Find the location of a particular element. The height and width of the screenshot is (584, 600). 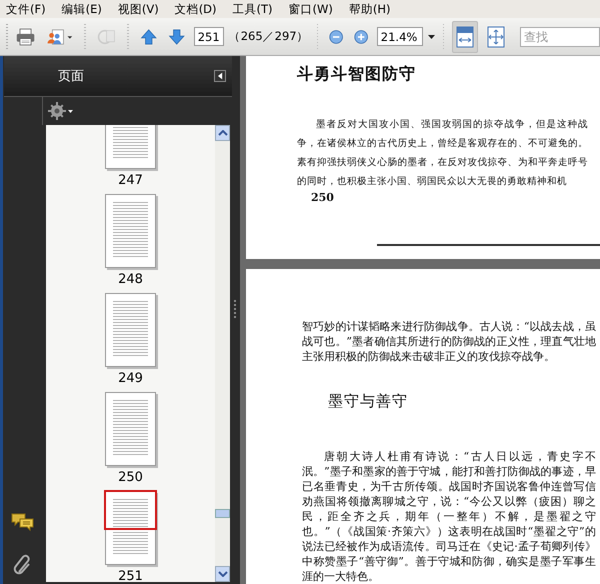

page-number-label: 248 is located at coordinates (130, 279).